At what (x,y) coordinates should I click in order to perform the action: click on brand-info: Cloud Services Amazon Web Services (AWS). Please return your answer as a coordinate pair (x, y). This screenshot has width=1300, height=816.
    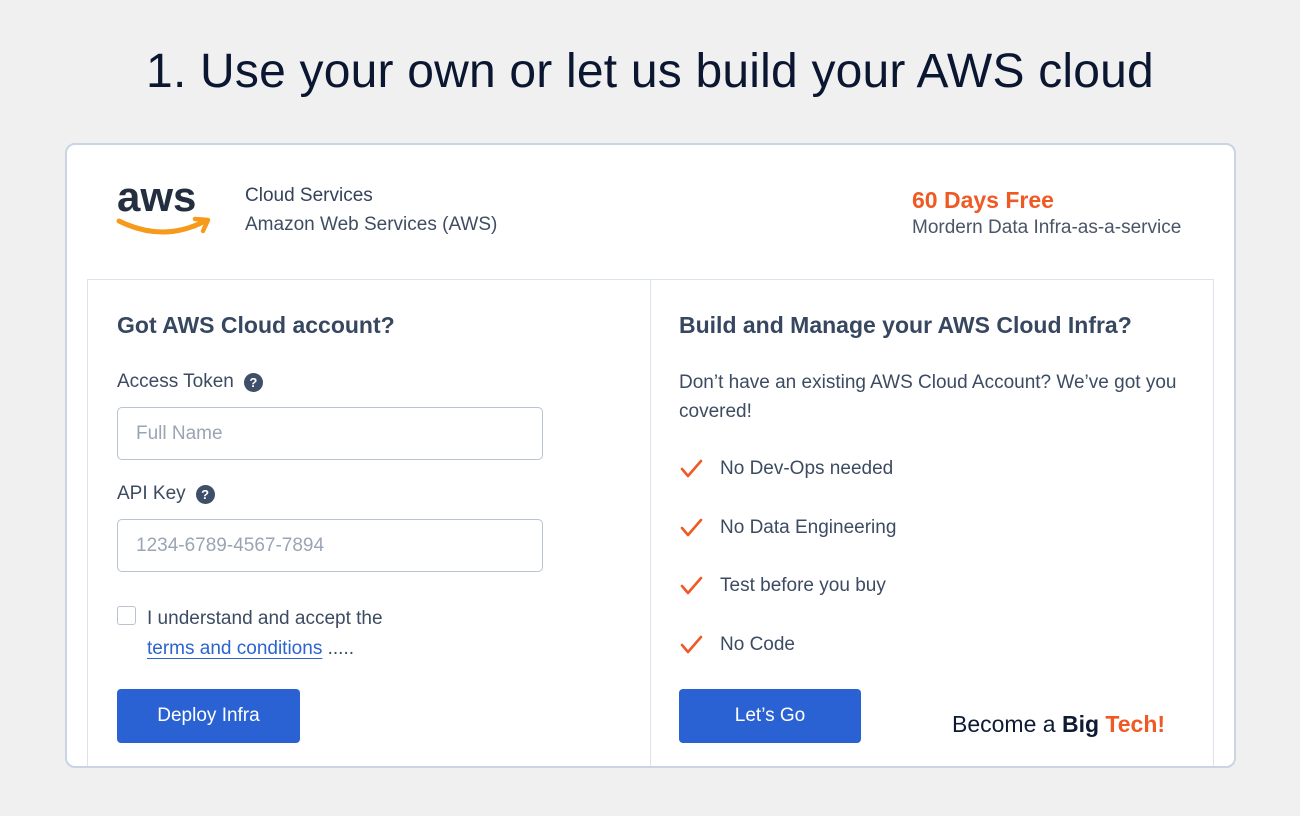
    Looking at the image, I should click on (371, 210).